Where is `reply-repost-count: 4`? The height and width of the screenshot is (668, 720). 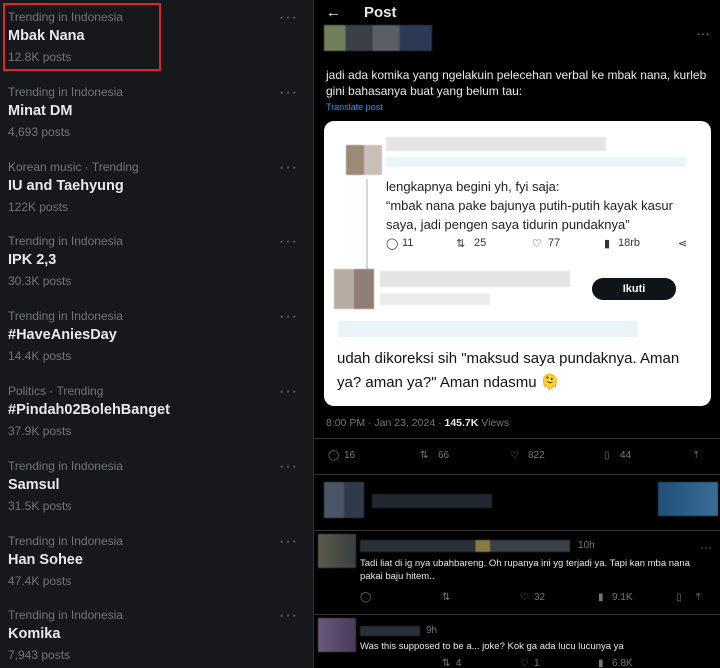
reply-repost-count: 4 is located at coordinates (459, 663).